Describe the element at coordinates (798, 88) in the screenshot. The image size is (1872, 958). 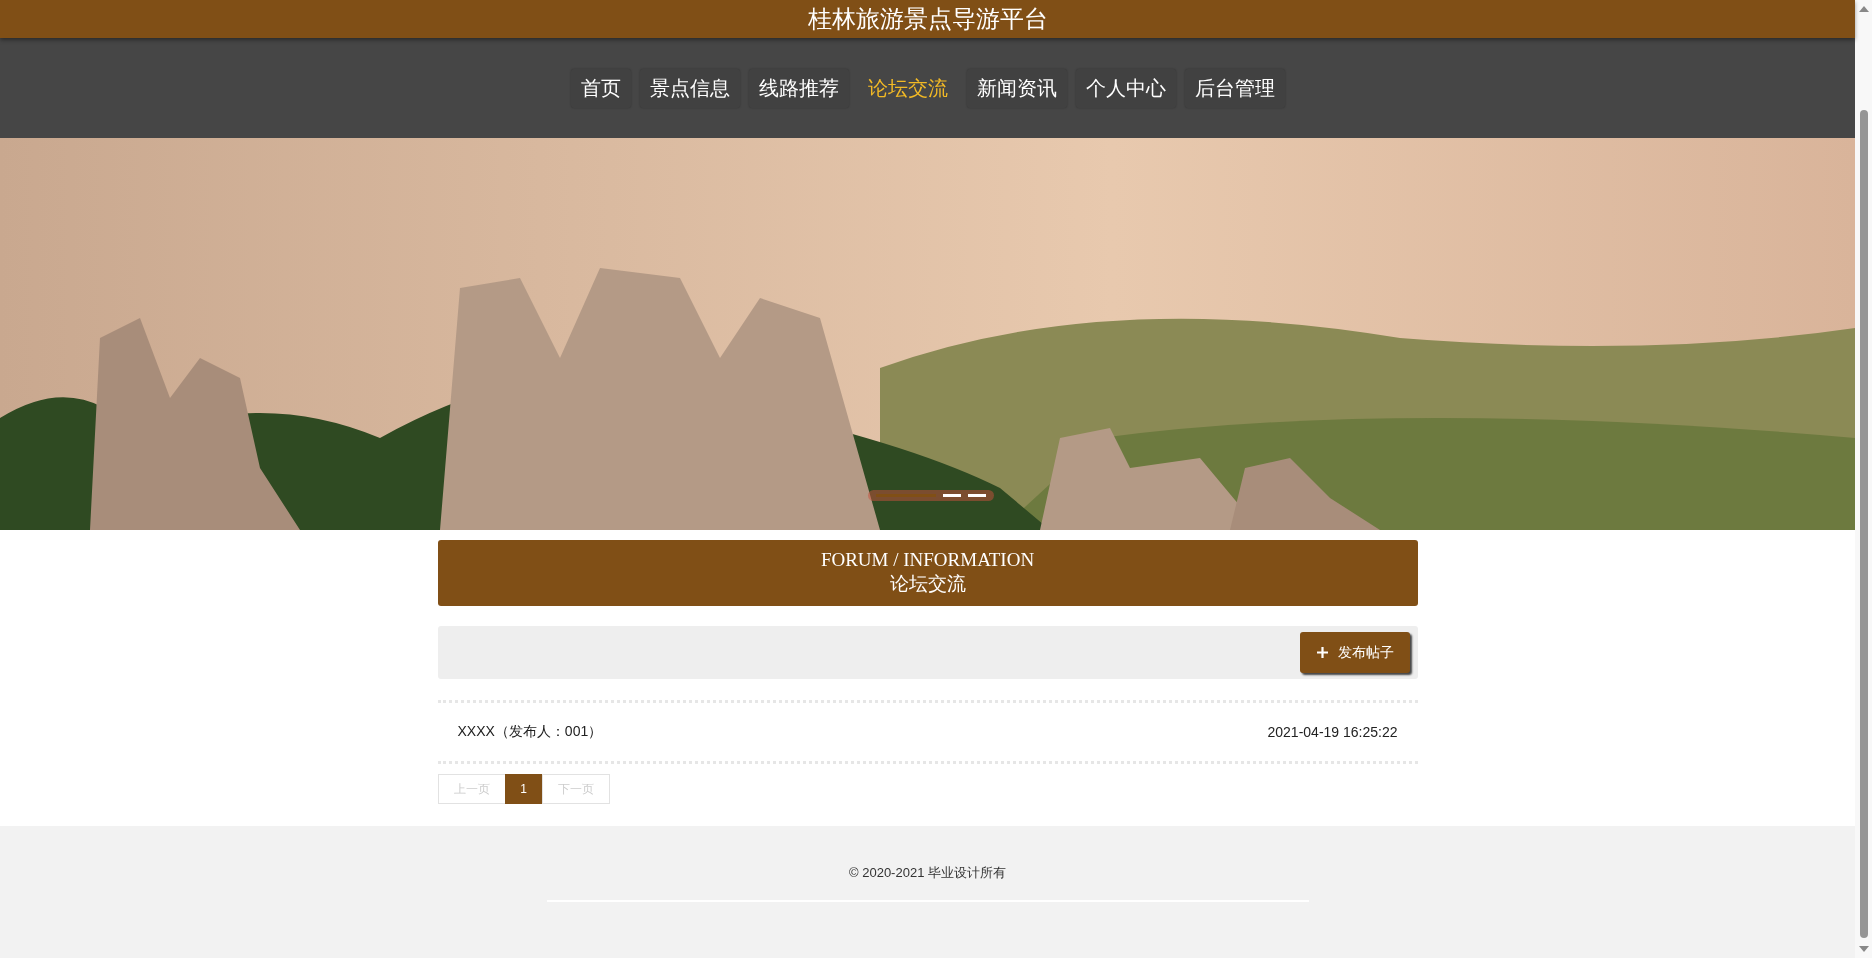
I see `nav-link: 线路推荐` at that location.